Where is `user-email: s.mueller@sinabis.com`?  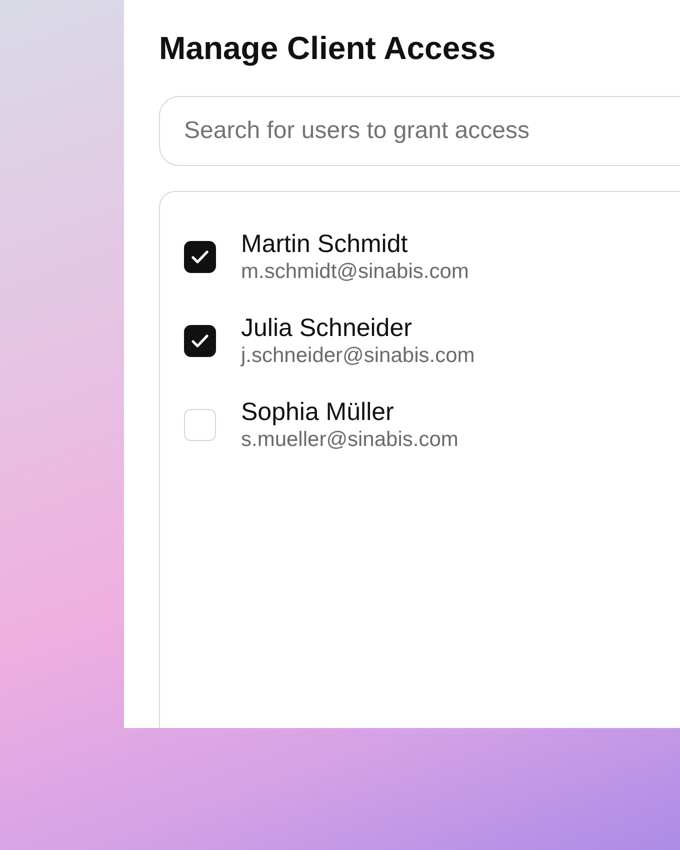
user-email: s.mueller@sinabis.com is located at coordinates (349, 440).